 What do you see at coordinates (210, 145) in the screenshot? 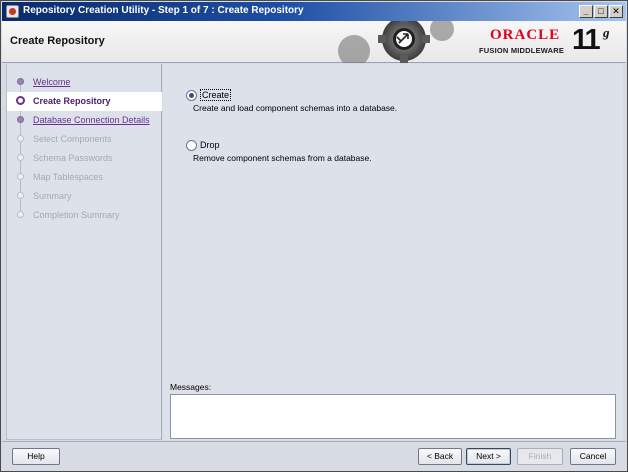
I see `drop-radio-label: Drop` at bounding box center [210, 145].